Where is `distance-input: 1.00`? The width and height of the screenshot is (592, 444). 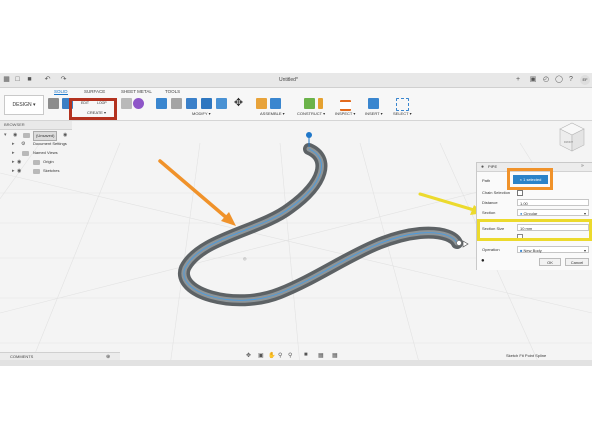 distance-input: 1.00 is located at coordinates (553, 202).